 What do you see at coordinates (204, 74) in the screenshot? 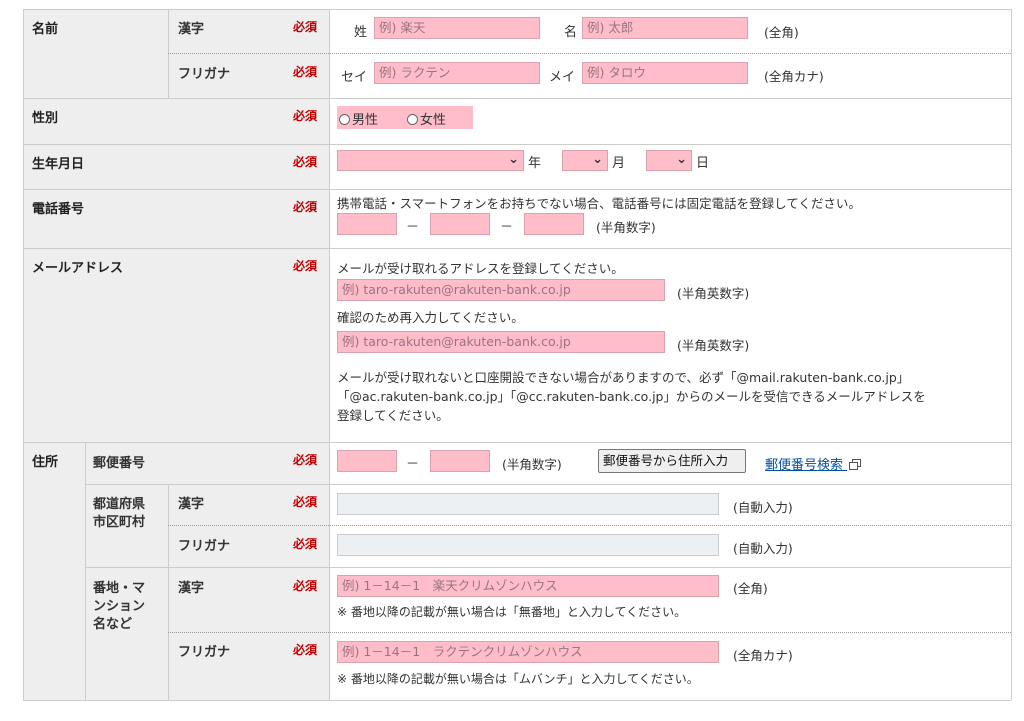
I see `name-furigana-label: フリガナ` at bounding box center [204, 74].